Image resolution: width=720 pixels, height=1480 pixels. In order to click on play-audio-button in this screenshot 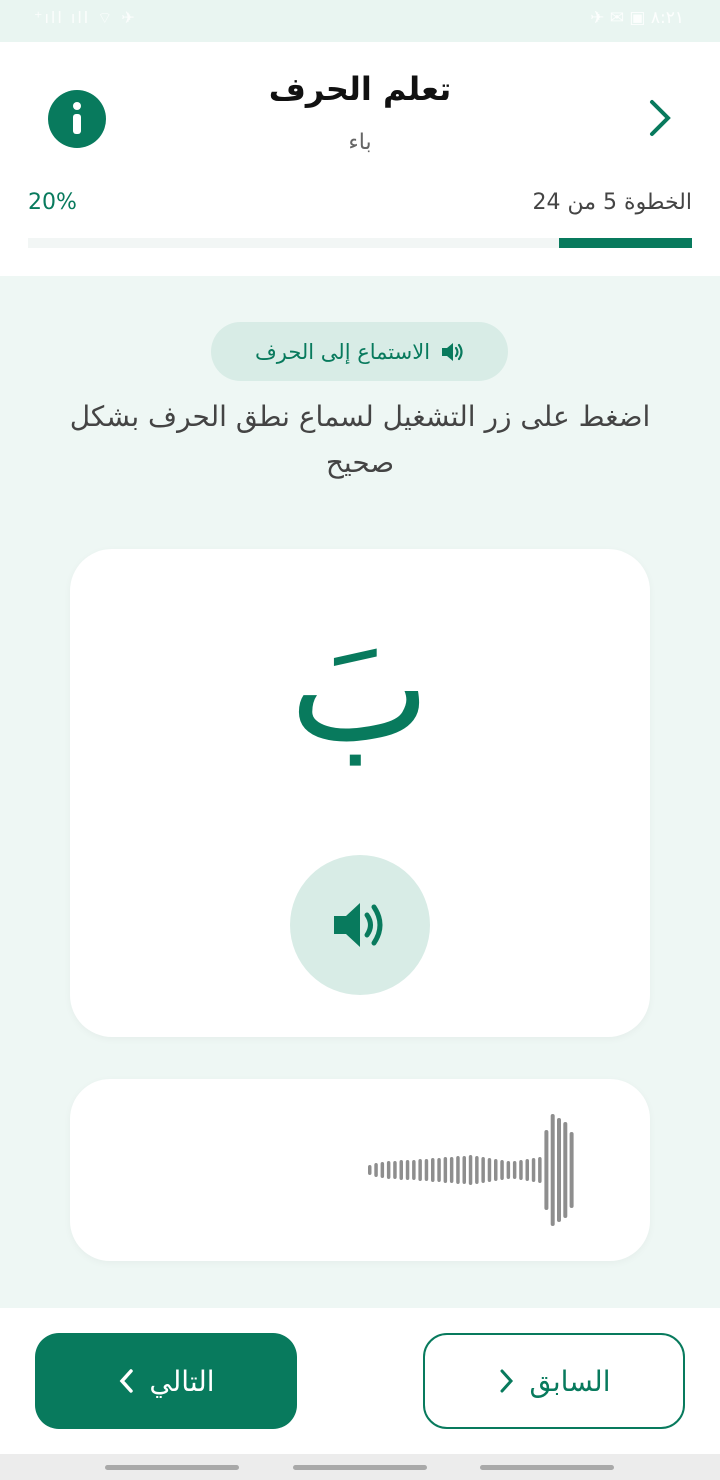, I will do `click(360, 925)`.